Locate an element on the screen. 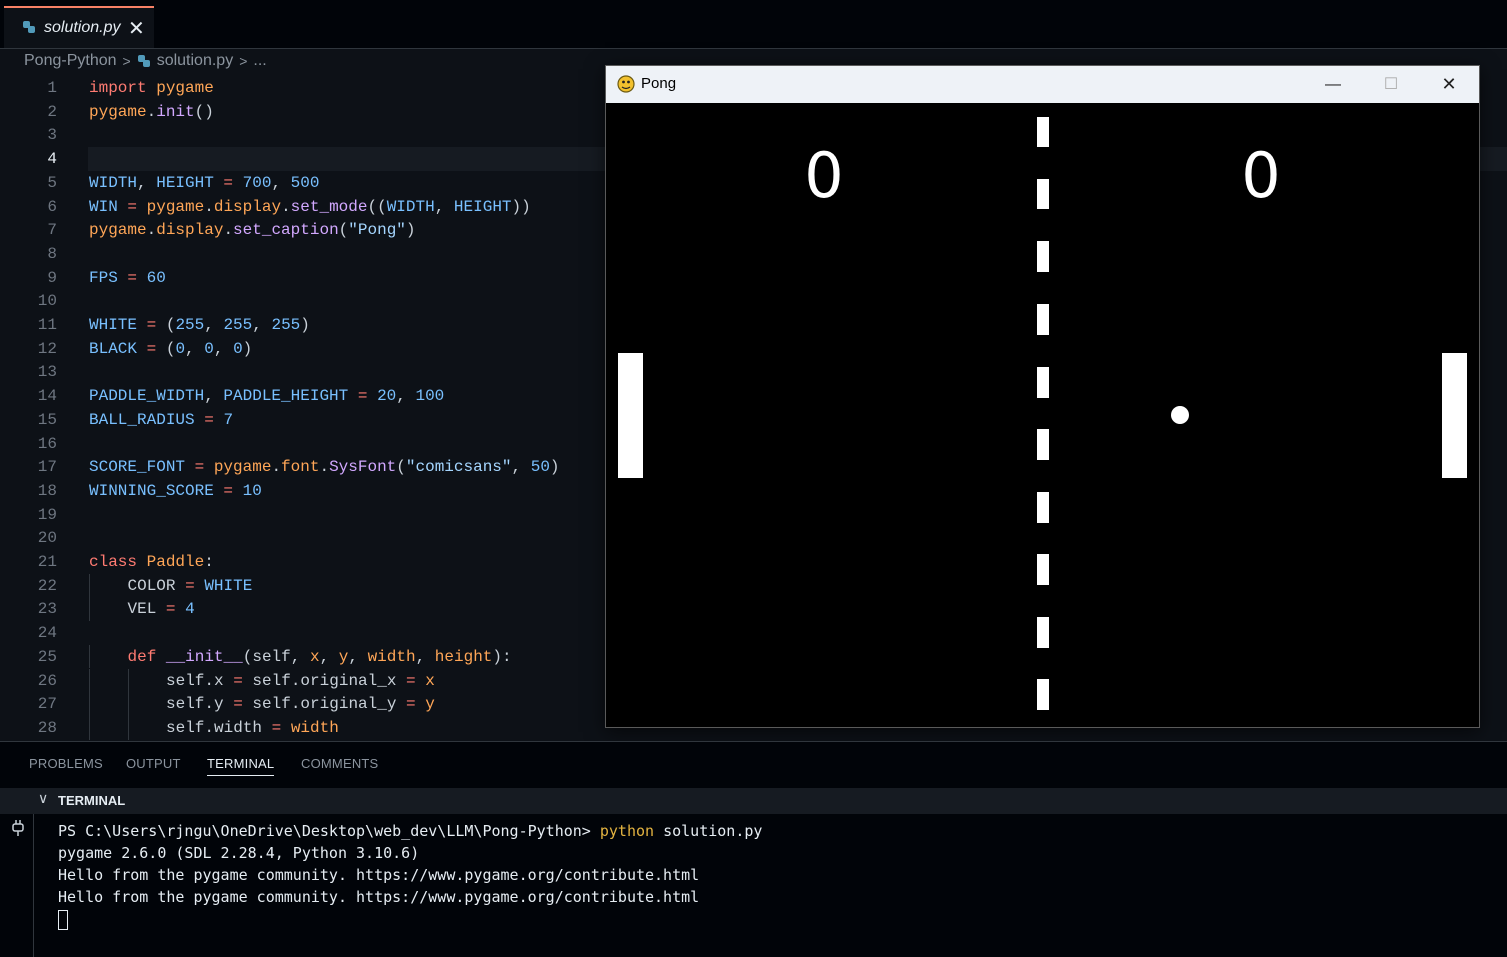 Image resolution: width=1507 pixels, height=957 pixels. code-token: y is located at coordinates (343, 656).